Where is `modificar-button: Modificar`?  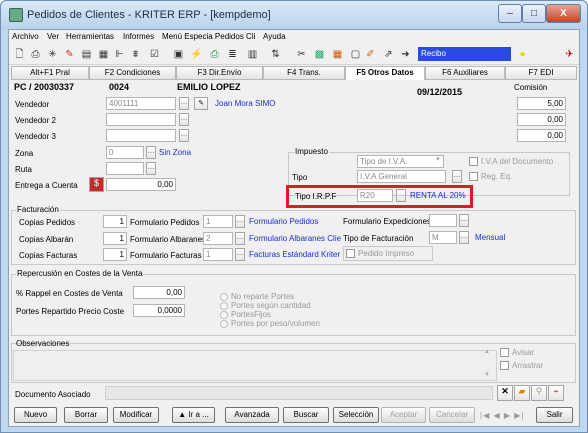
modificar-button: Modificar is located at coordinates (136, 415).